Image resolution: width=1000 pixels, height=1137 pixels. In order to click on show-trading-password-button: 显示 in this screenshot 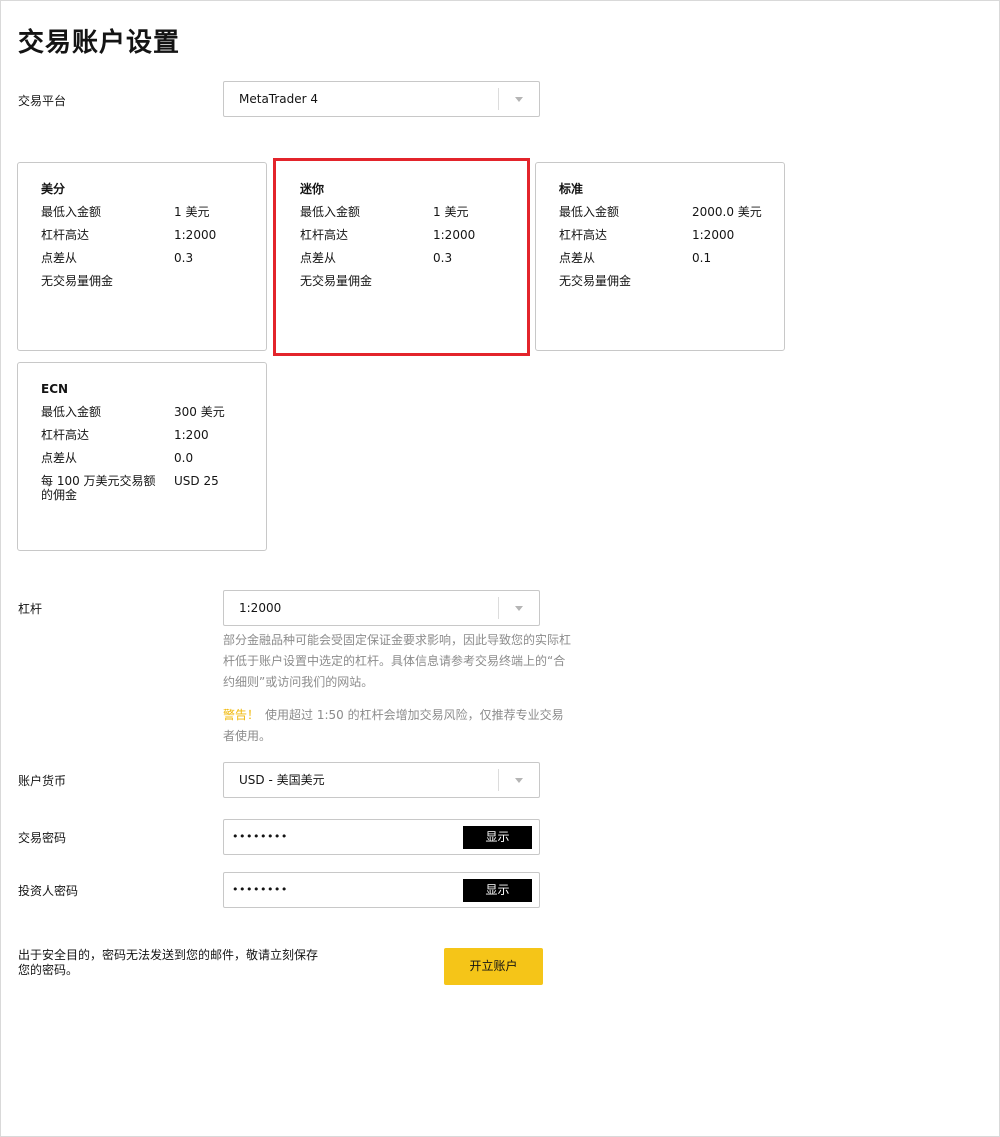, I will do `click(497, 837)`.